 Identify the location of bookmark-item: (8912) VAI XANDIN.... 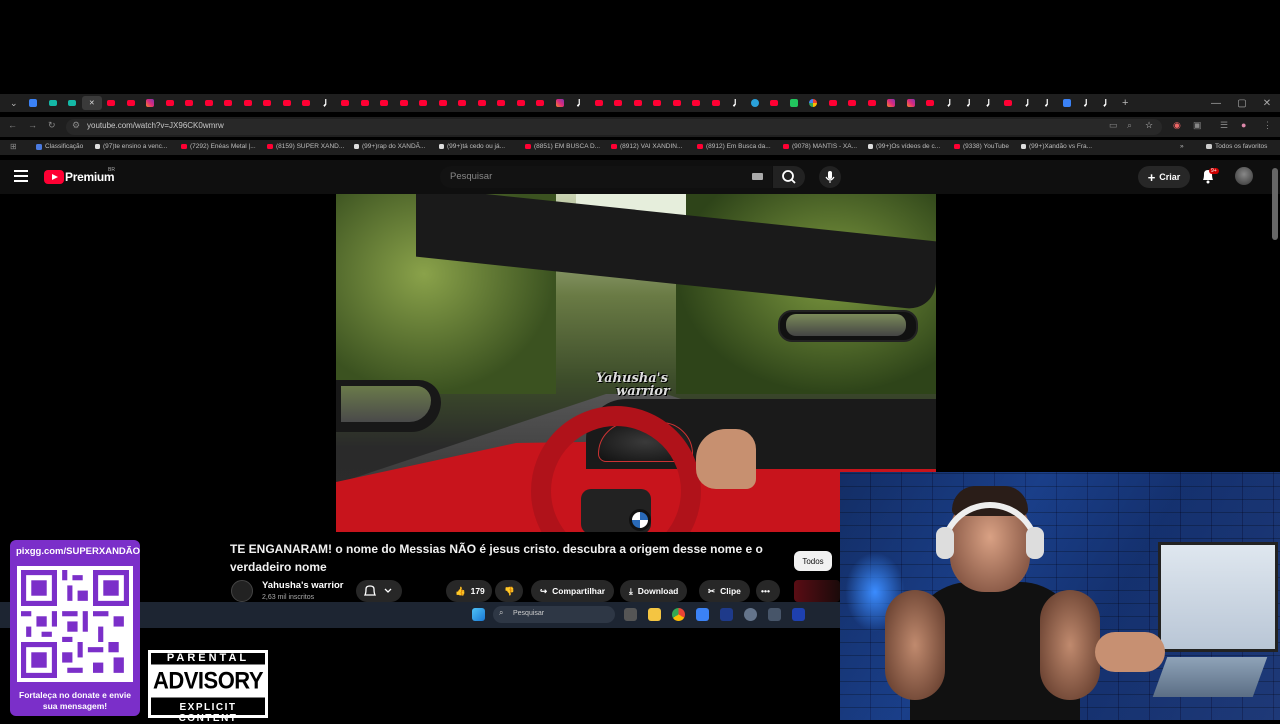
(646, 146).